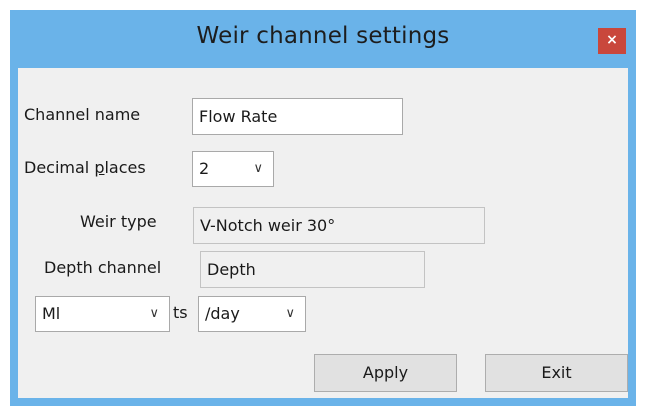  I want to click on decimal-places-label-part: Decimal, so click(59, 167).